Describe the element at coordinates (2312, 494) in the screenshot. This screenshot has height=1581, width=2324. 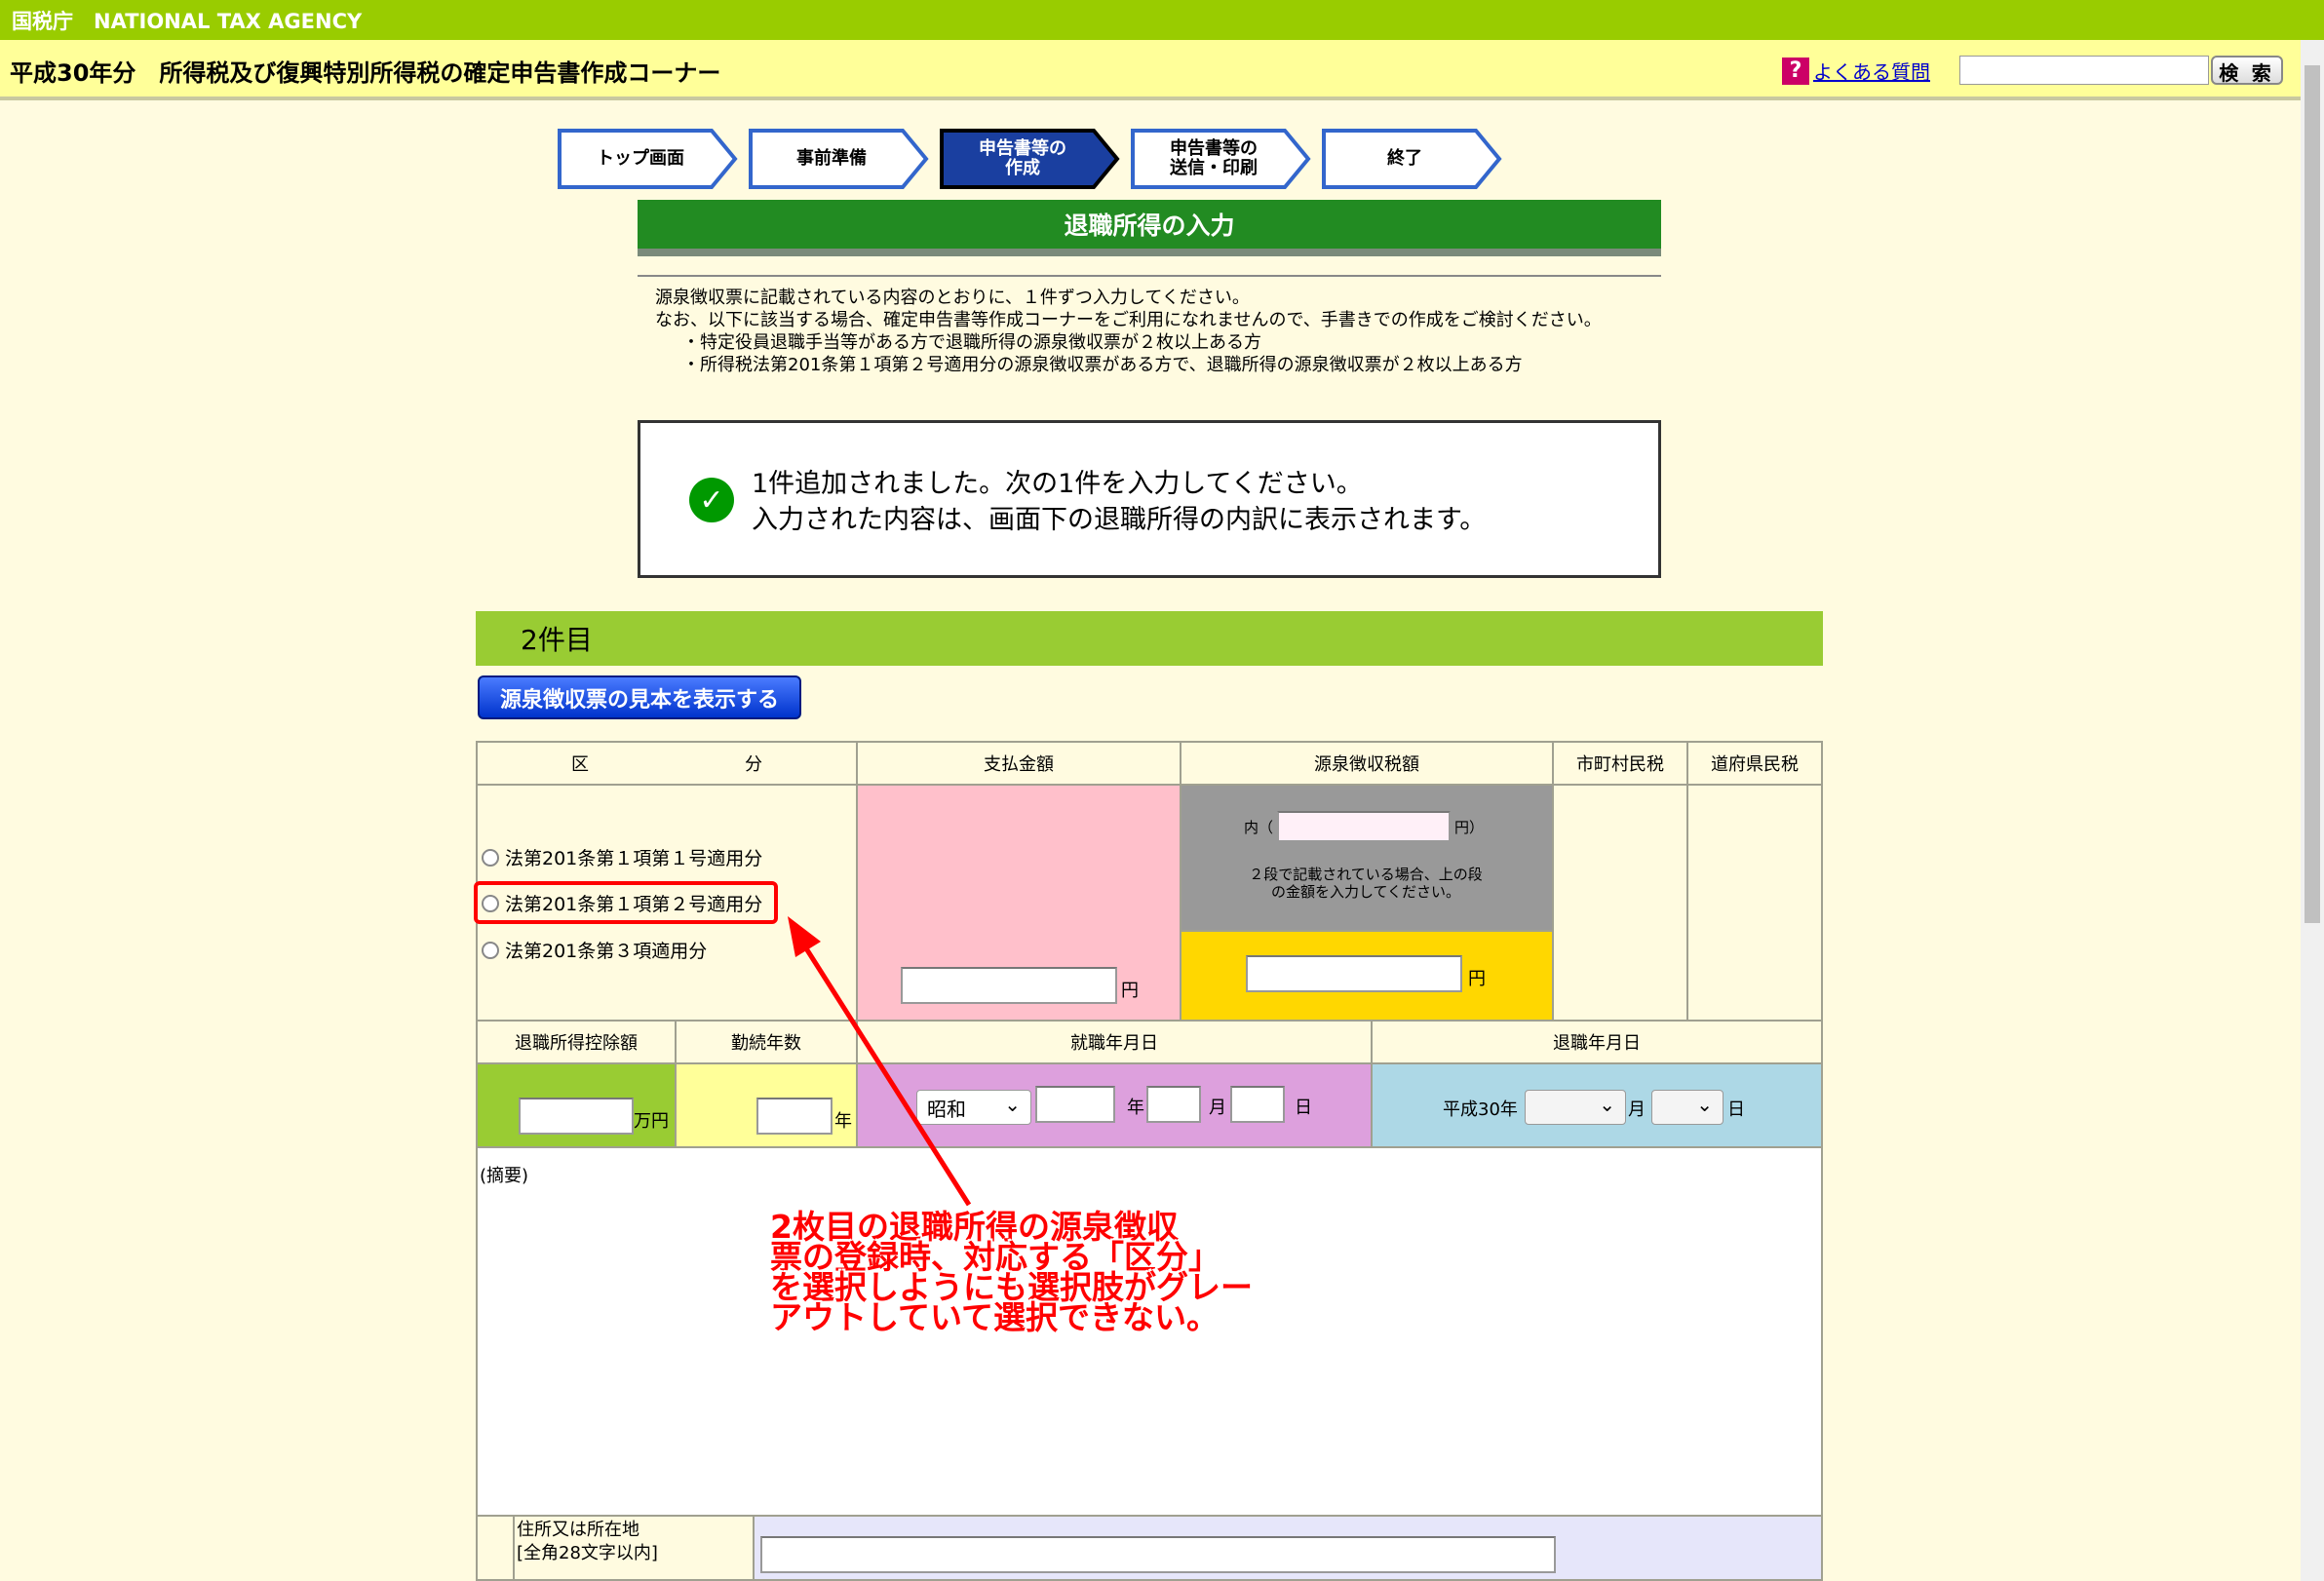
I see `scrollbar-thumb` at that location.